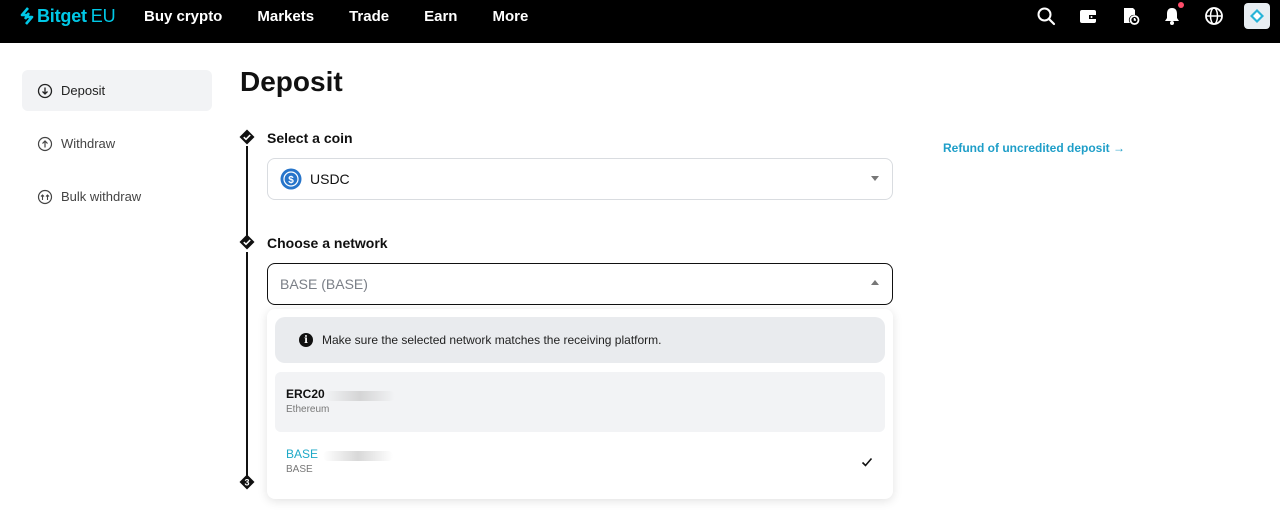  What do you see at coordinates (117, 90) in the screenshot?
I see `sidebar-item-deposit: Deposit` at bounding box center [117, 90].